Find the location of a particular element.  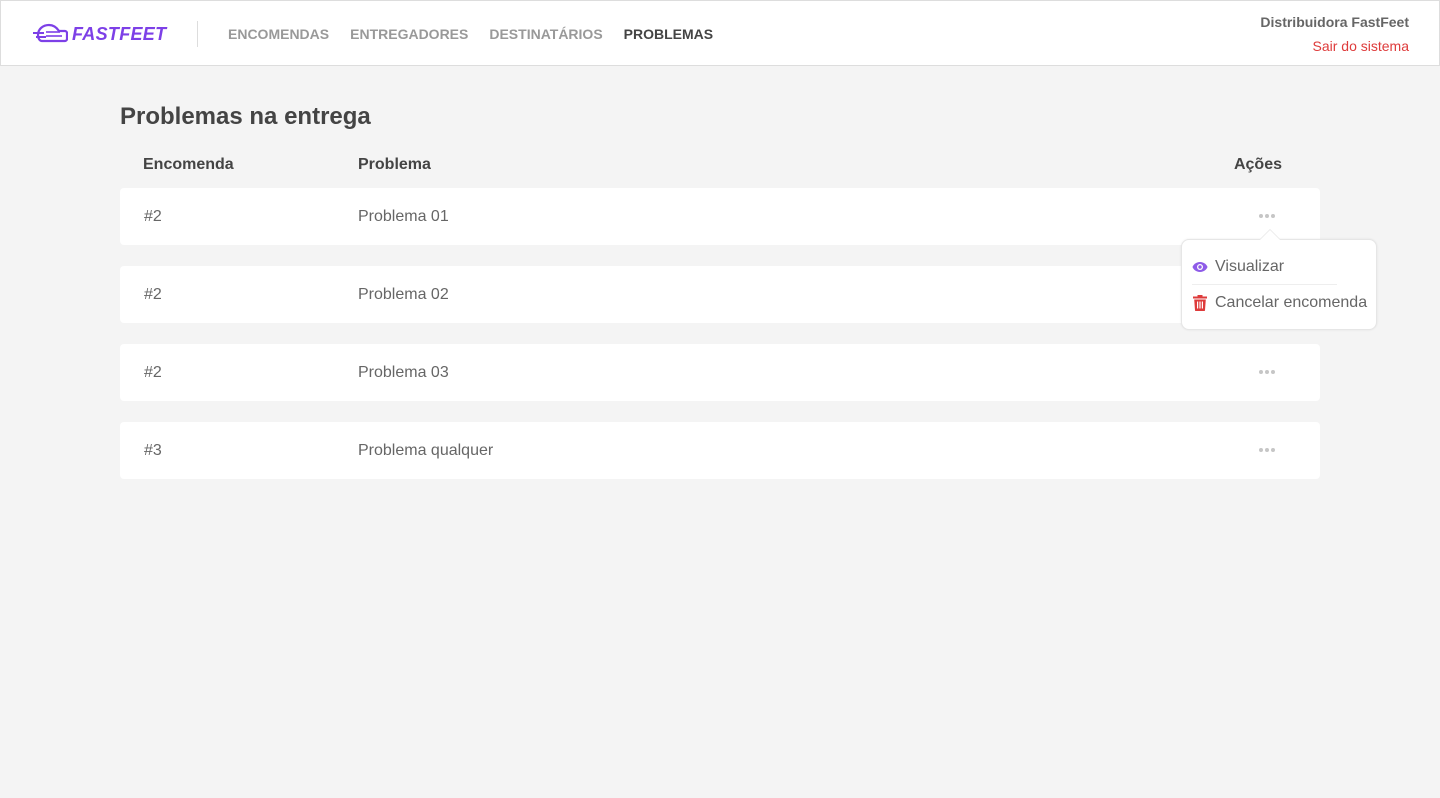

popover-arrow is located at coordinates (1270, 234).